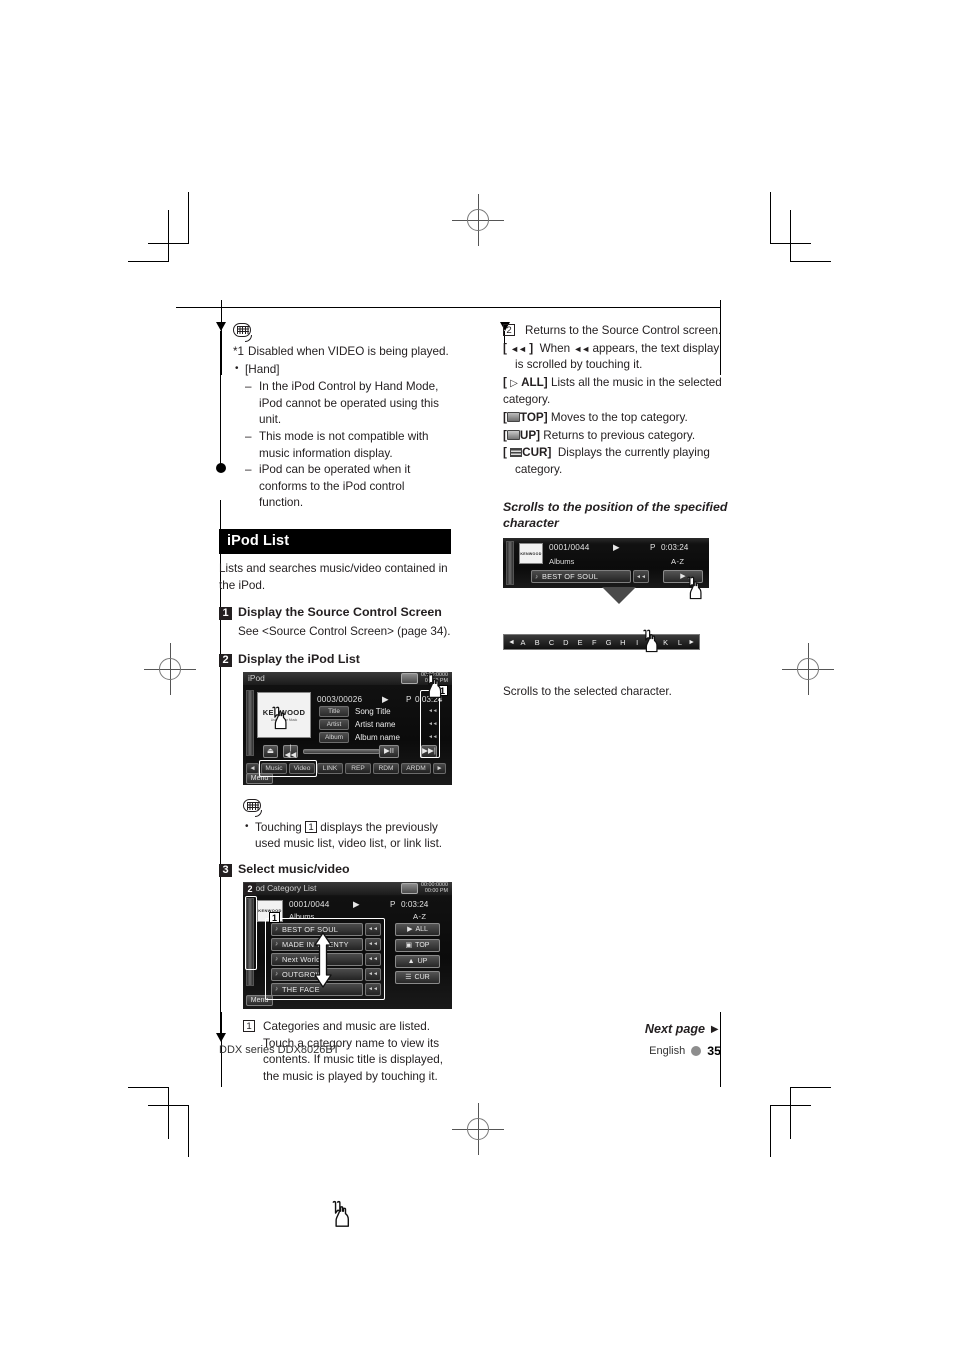 The height and width of the screenshot is (1350, 954). Describe the element at coordinates (348, 351) in the screenshot. I see `footnote-text: Disabled when VIDEO is being played.` at that location.